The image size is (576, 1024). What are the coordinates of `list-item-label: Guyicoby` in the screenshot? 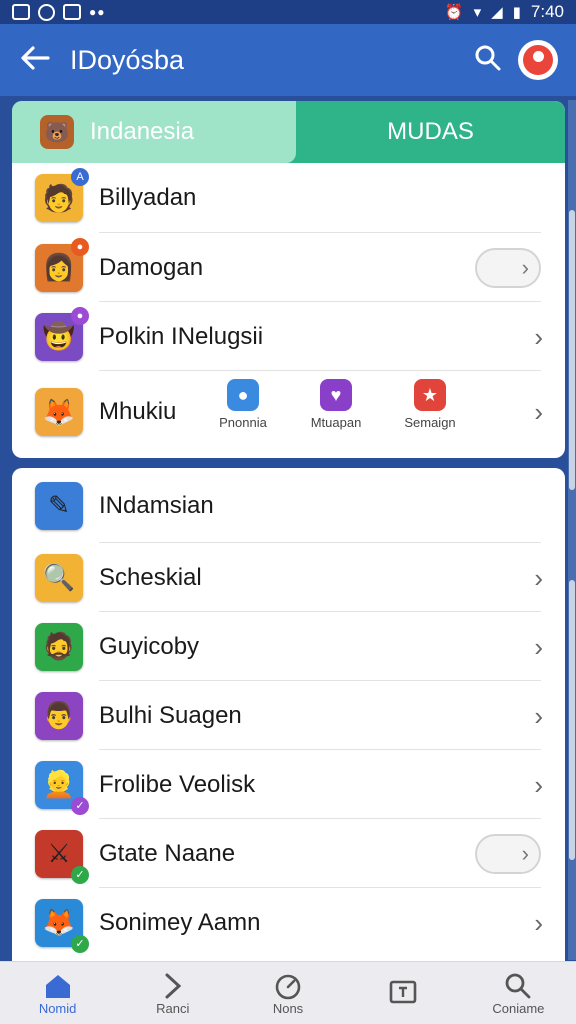 It's located at (149, 646).